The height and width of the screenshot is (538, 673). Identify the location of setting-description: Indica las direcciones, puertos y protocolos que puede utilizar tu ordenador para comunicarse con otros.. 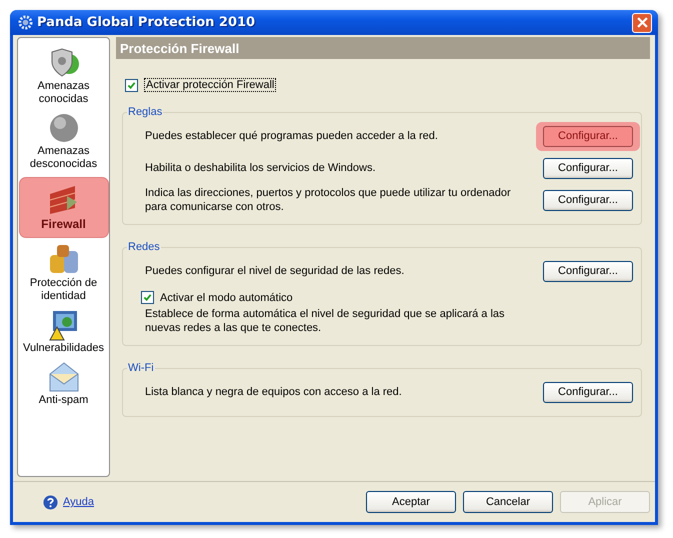
(328, 200).